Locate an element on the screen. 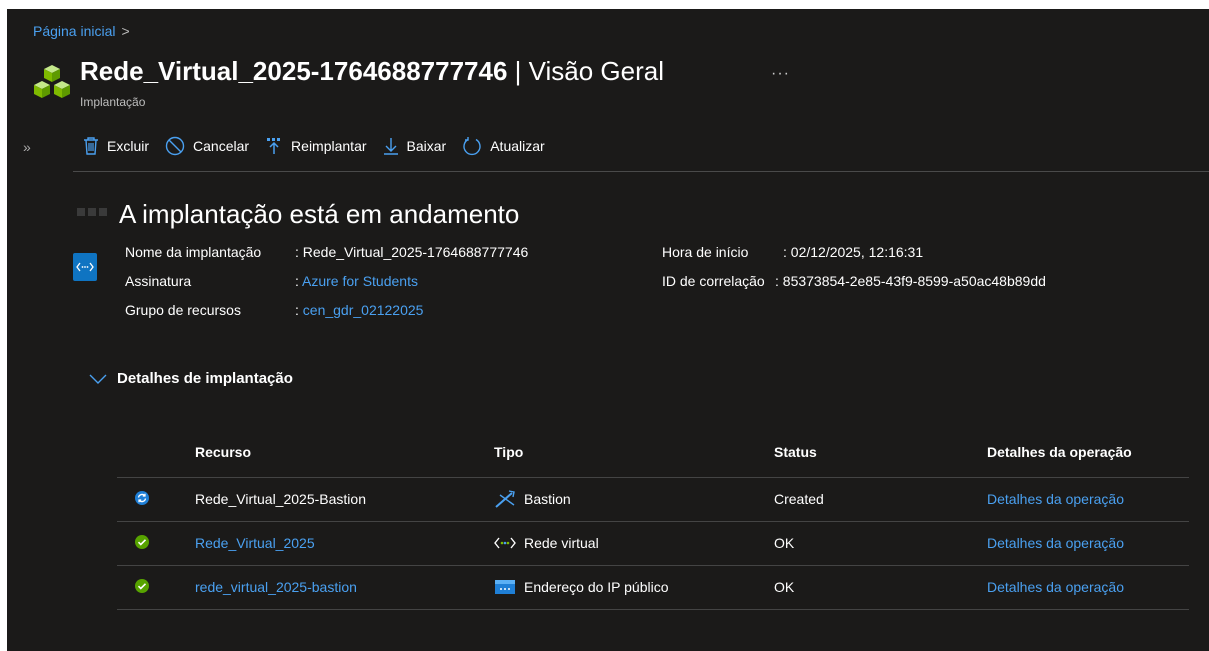  correlation-id-label: ID de correlação is located at coordinates (713, 281).